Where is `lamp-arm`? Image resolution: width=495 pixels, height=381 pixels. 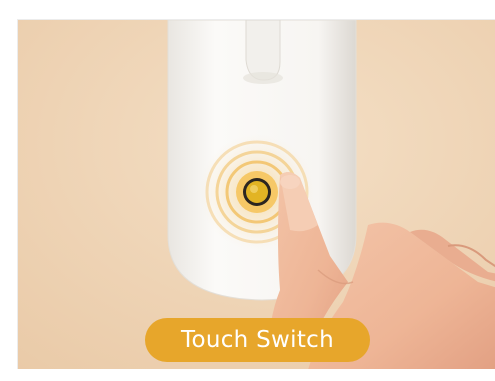 lamp-arm is located at coordinates (263, 50).